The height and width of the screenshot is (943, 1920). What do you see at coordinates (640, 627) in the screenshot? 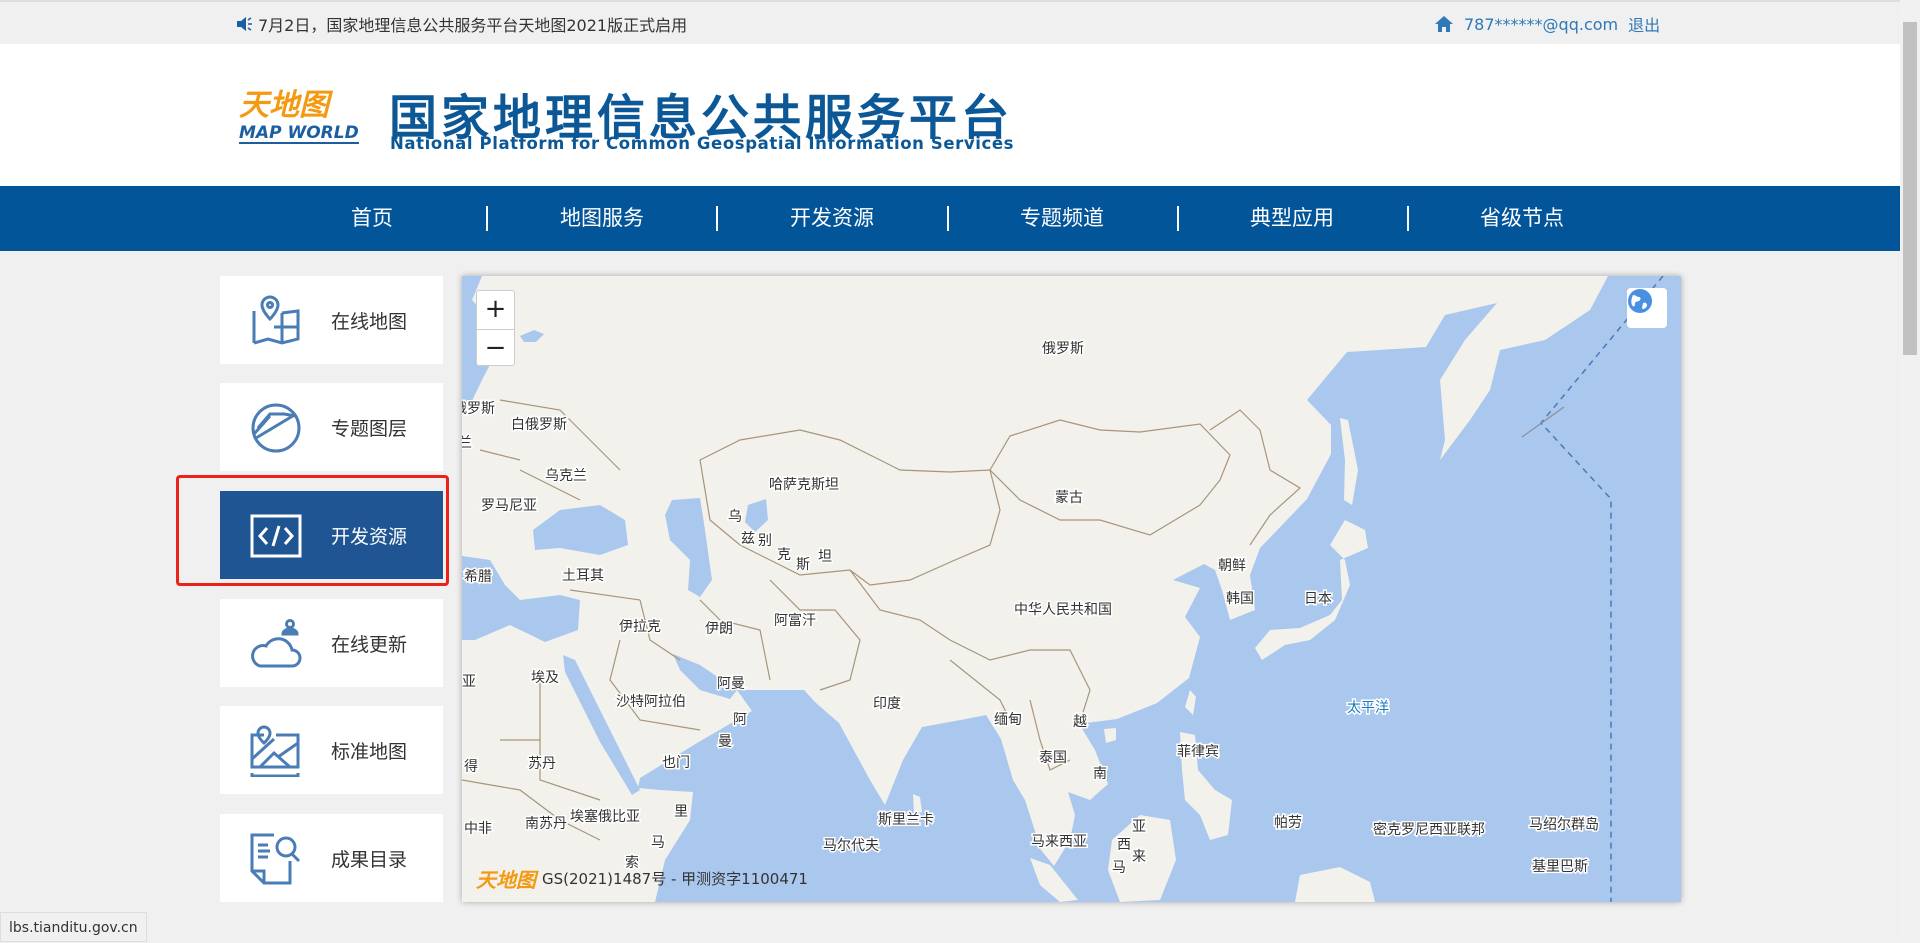
I see `map-label: 伊拉克` at bounding box center [640, 627].